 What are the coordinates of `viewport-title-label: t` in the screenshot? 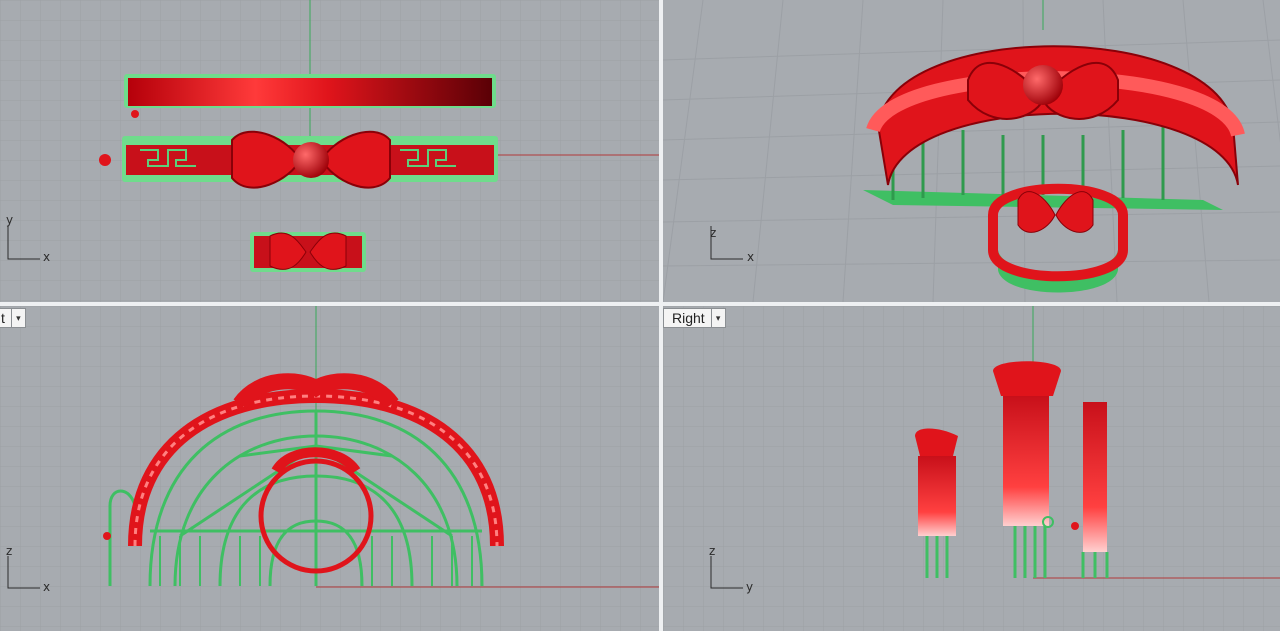 It's located at (3, 318).